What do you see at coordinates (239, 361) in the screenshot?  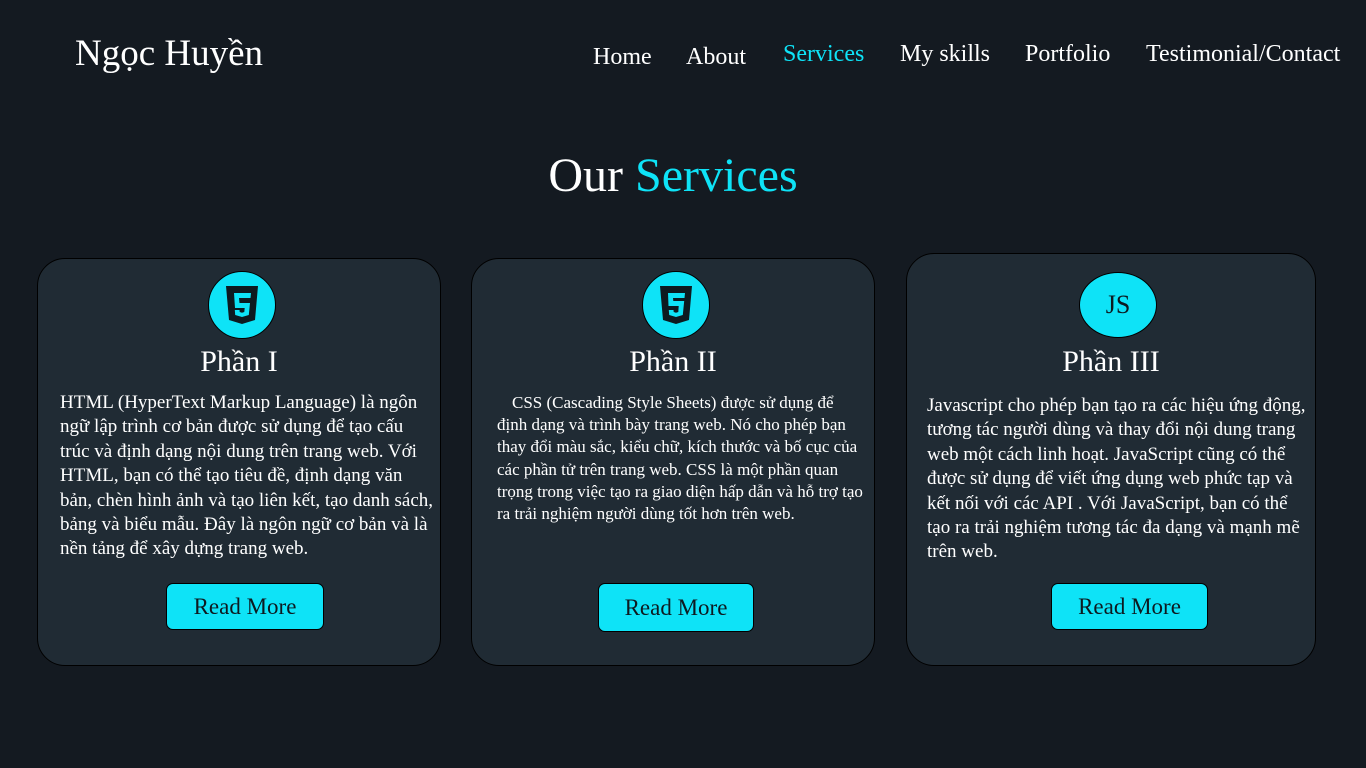 I see `service-card-title: Phần I` at bounding box center [239, 361].